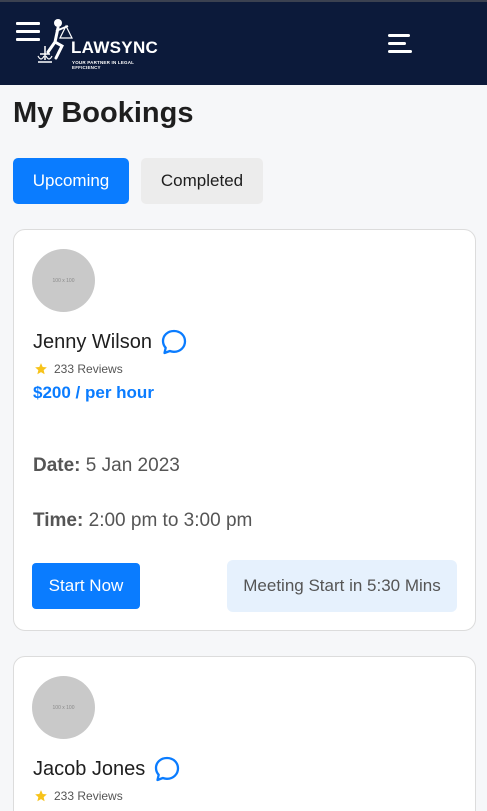 This screenshot has width=487, height=811. Describe the element at coordinates (71, 181) in the screenshot. I see `tab-upcoming: Upcoming` at that location.